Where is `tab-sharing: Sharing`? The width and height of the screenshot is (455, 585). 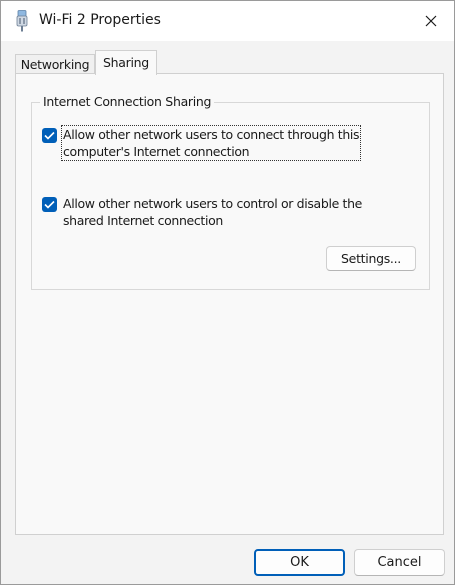
tab-sharing: Sharing is located at coordinates (126, 62).